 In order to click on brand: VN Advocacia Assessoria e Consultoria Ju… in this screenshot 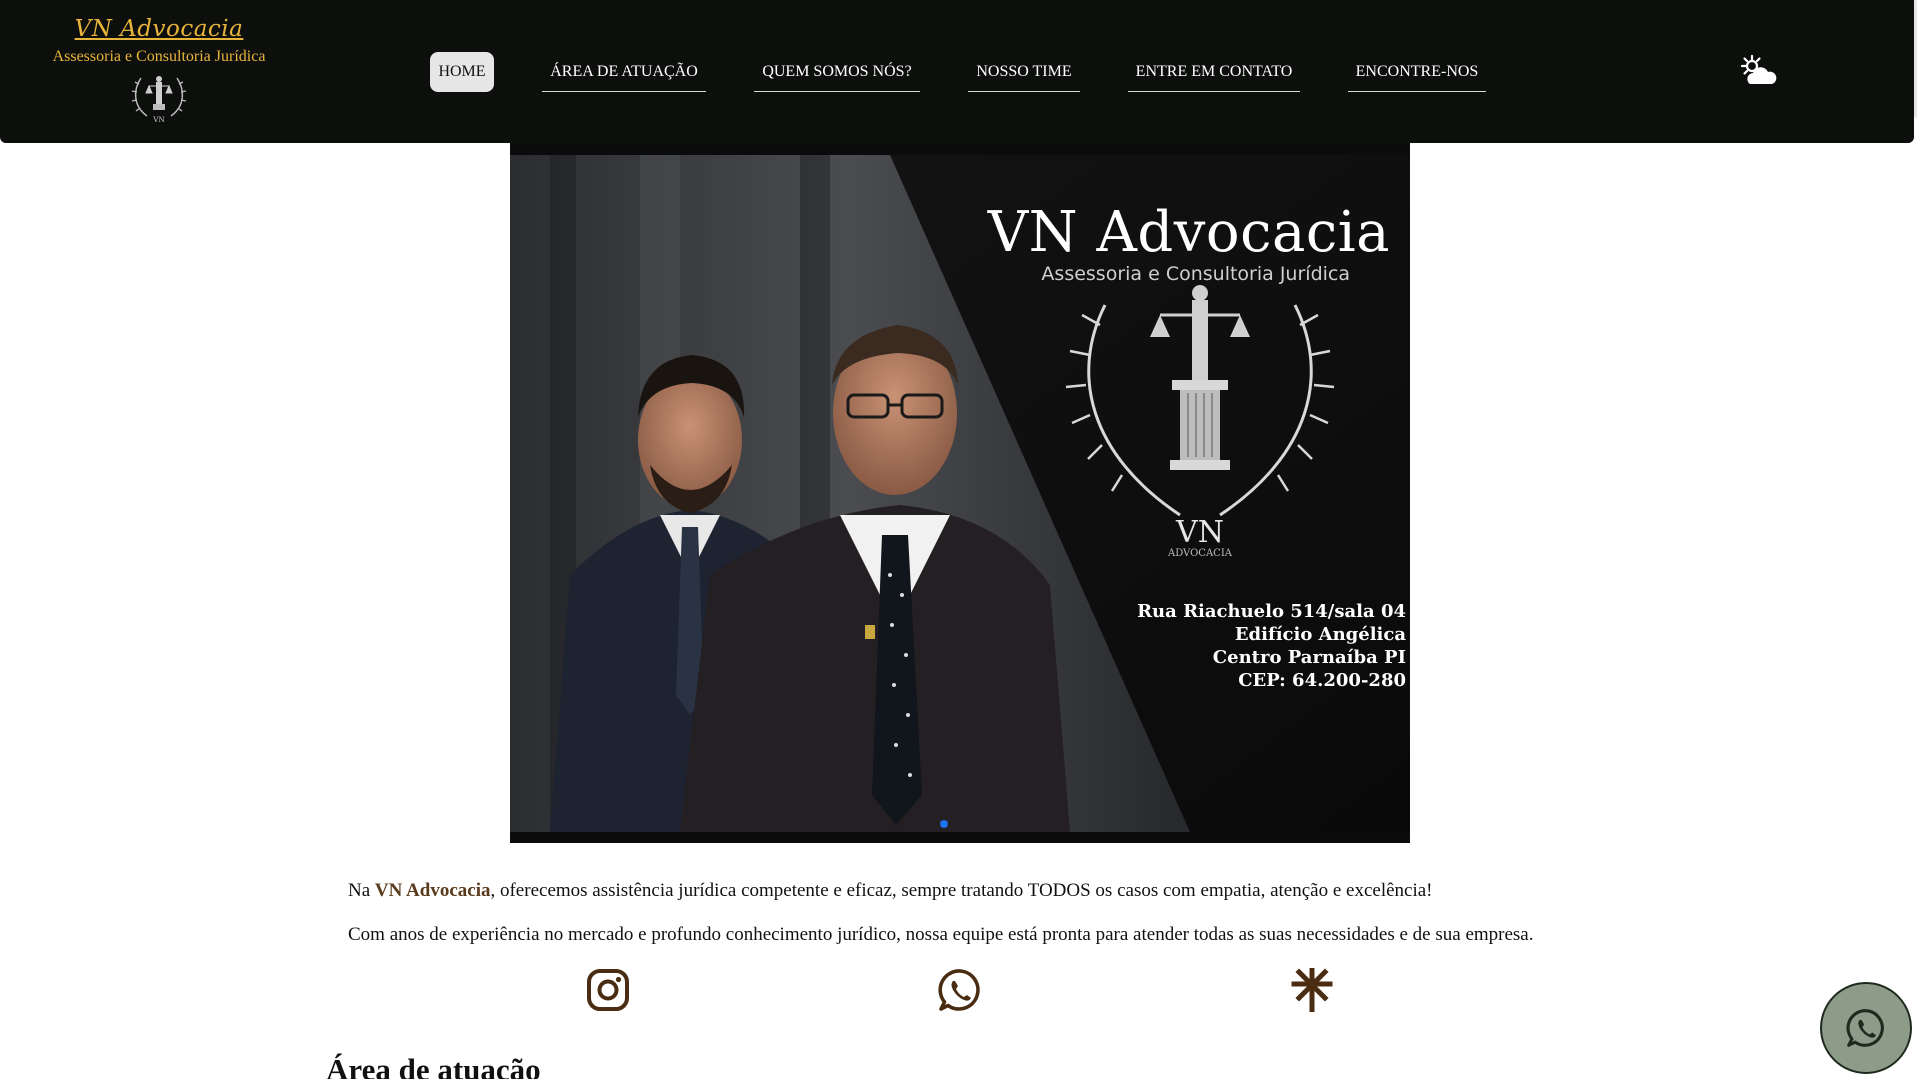, I will do `click(159, 71)`.